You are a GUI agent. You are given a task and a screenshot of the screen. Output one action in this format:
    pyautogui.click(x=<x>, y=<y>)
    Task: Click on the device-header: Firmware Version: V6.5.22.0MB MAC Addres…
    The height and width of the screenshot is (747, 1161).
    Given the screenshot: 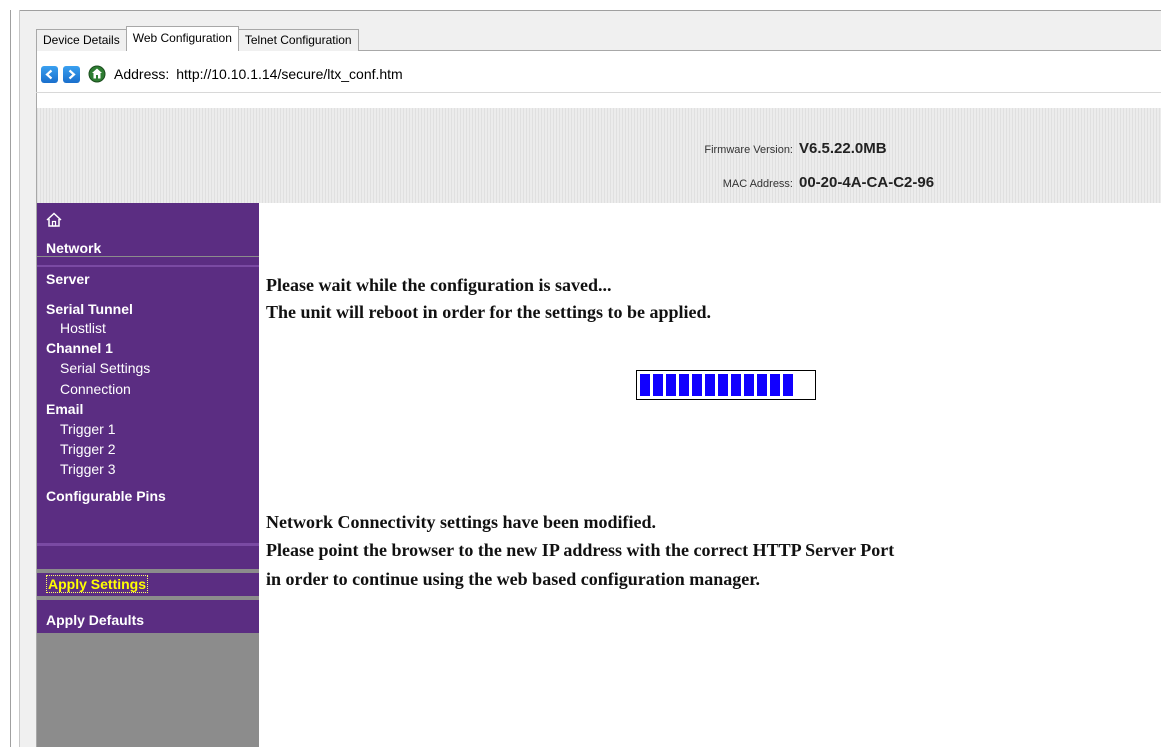 What is the action you would take?
    pyautogui.click(x=599, y=155)
    